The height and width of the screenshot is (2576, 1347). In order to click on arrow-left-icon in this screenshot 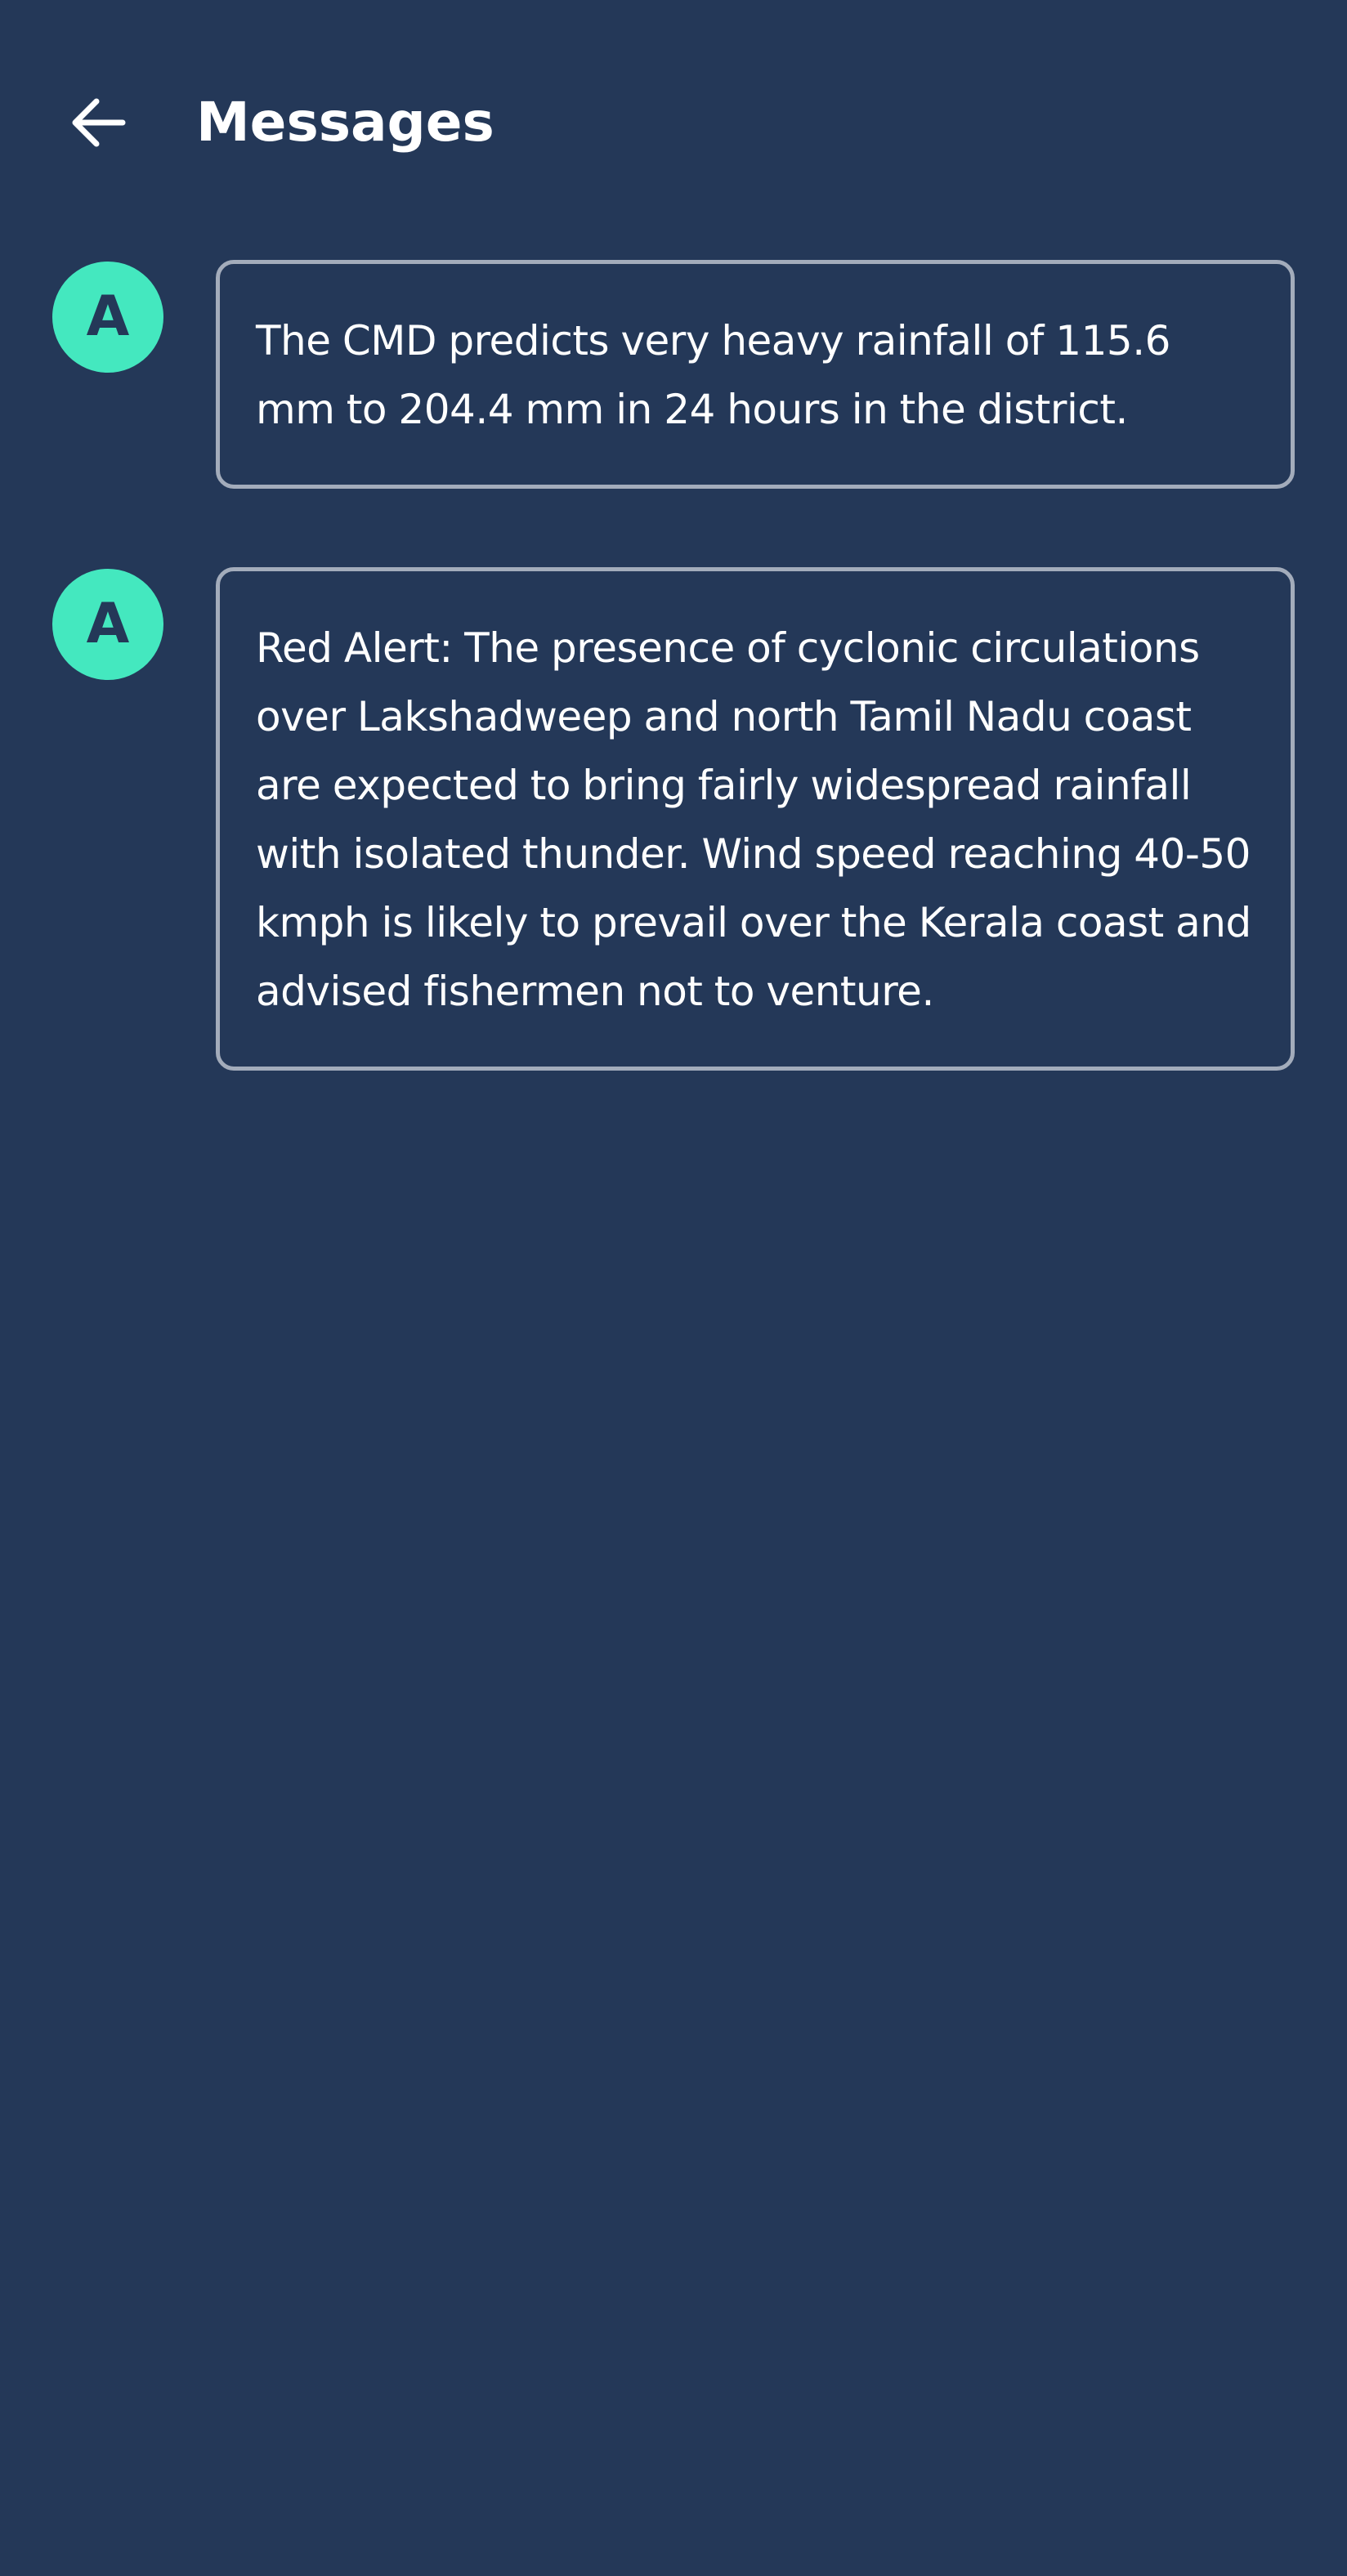, I will do `click(99, 122)`.